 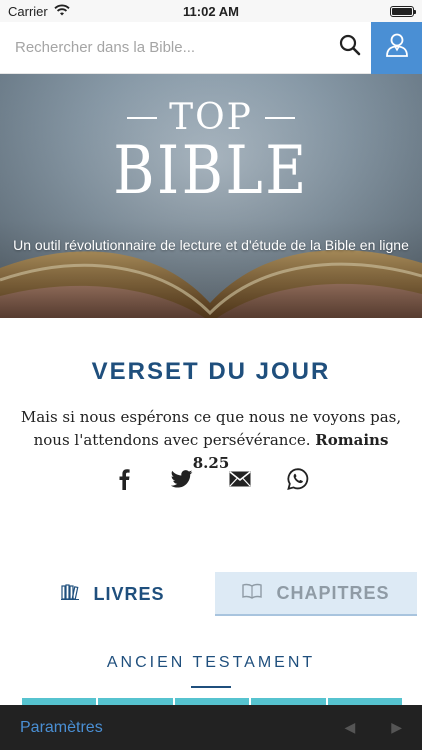 I want to click on search-button, so click(x=350, y=48).